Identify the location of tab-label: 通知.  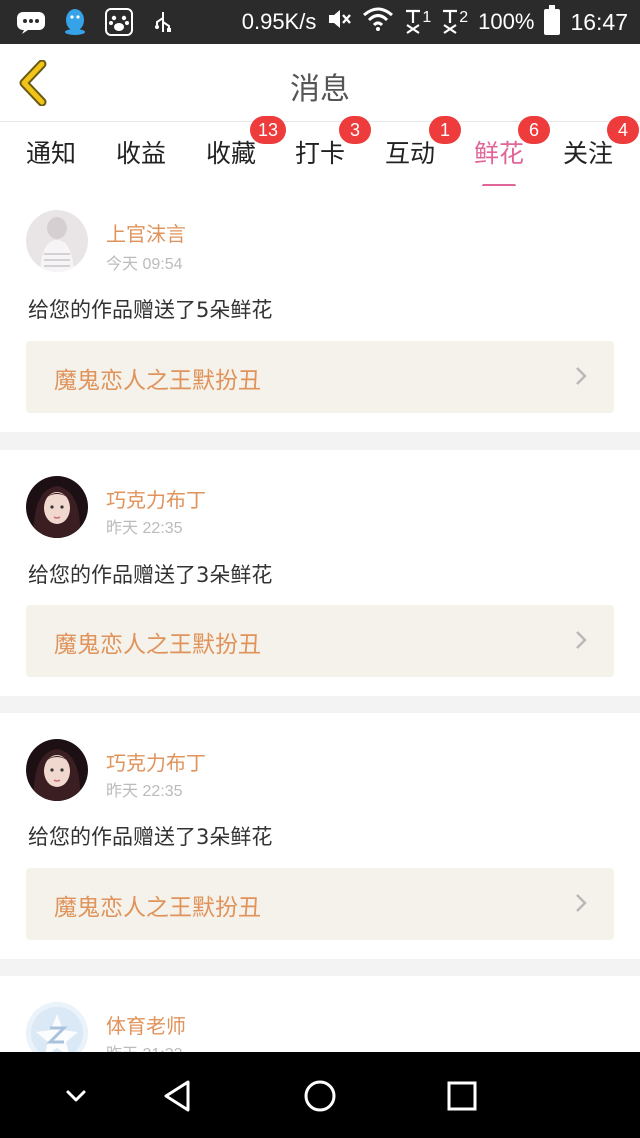
(51, 153).